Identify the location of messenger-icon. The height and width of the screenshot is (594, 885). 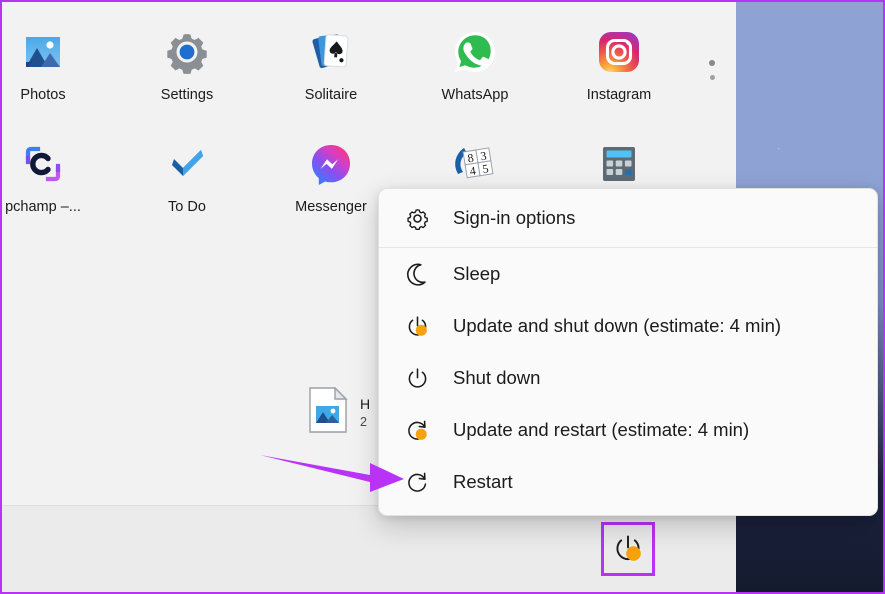
(331, 164).